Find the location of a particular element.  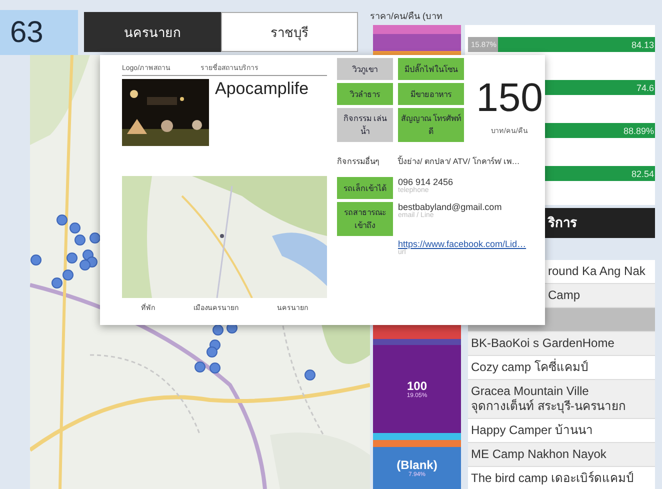

segment-label: 100 is located at coordinates (417, 386).